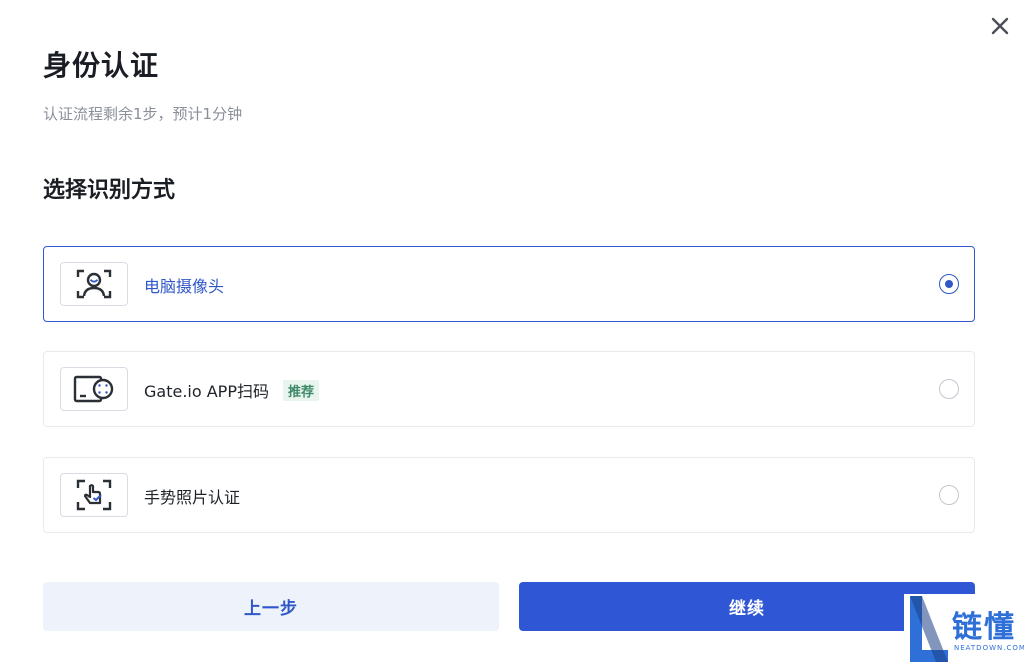 This screenshot has width=1024, height=664. I want to click on phone-scan-icon, so click(94, 389).